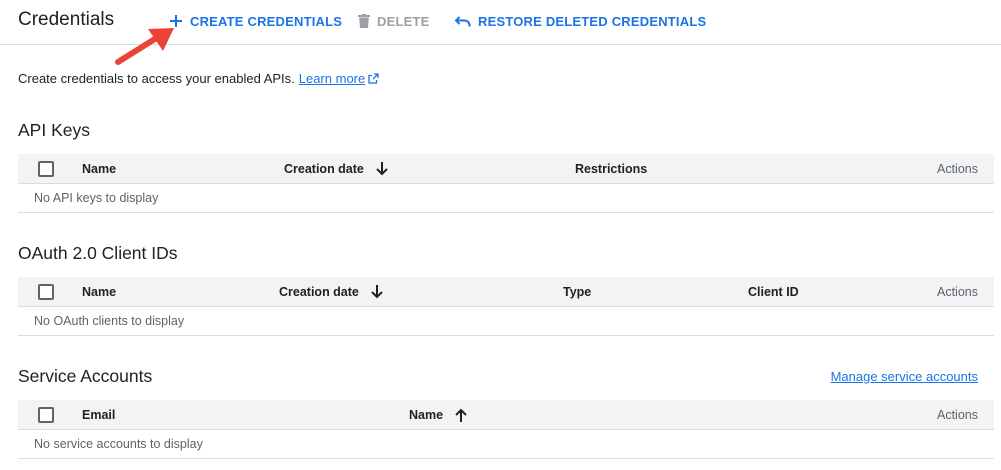  What do you see at coordinates (577, 292) in the screenshot?
I see `column-type: Type` at bounding box center [577, 292].